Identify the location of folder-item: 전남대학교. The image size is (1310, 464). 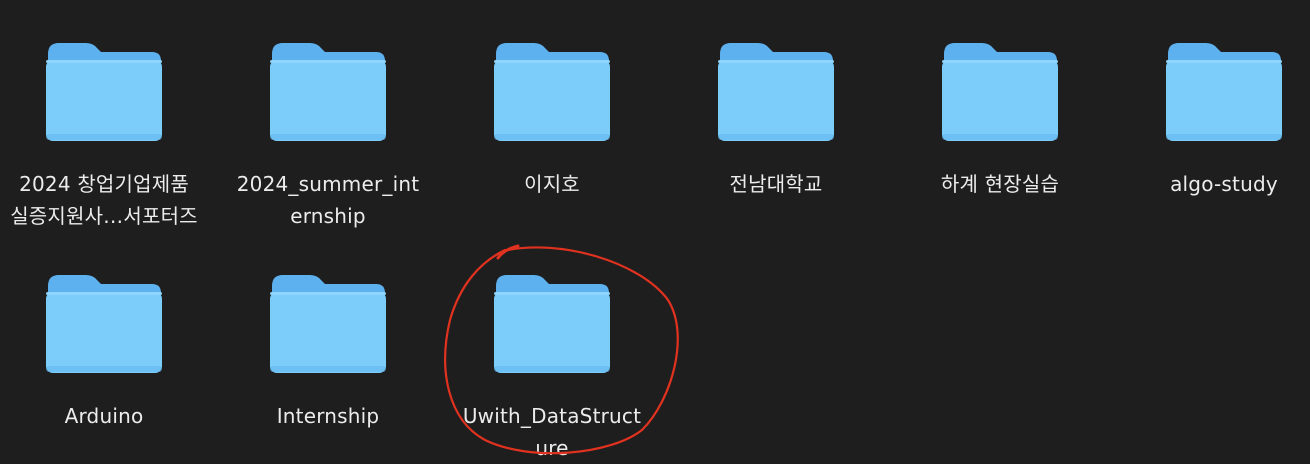
(776, 105).